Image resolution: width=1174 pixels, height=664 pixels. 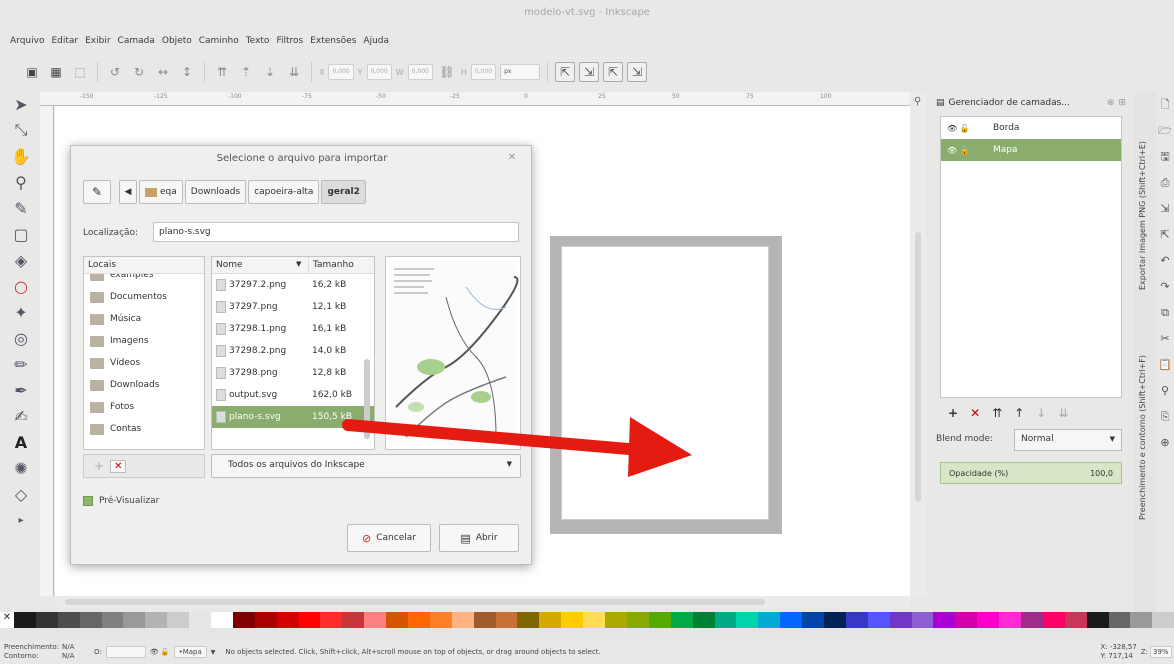 What do you see at coordinates (1142, 415) in the screenshot?
I see `fill-stroke-tab: Preenchimento e contorno (Shift+Ctrl+F)` at bounding box center [1142, 415].